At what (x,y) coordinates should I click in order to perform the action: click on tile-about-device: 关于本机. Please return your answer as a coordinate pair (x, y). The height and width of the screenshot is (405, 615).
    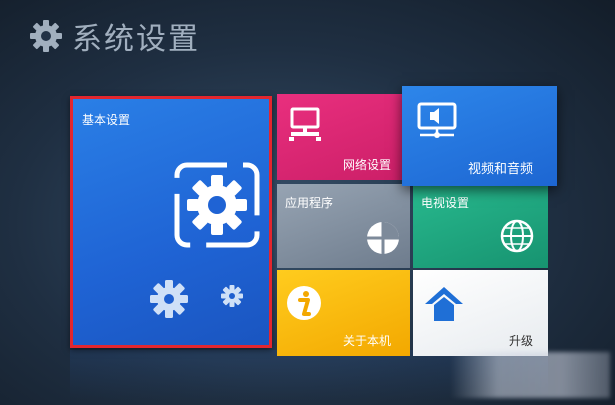
    Looking at the image, I should click on (343, 313).